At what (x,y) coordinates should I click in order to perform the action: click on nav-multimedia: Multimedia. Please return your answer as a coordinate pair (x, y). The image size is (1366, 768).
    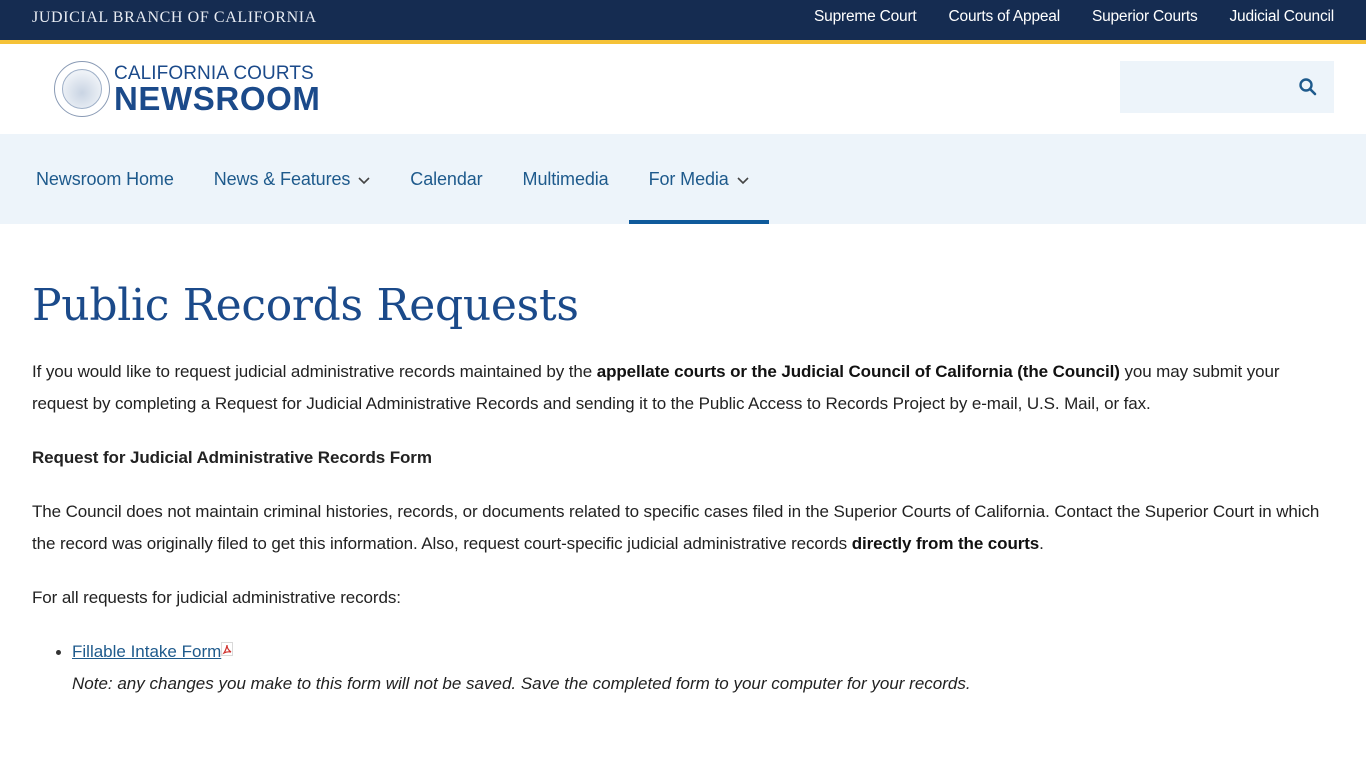
    Looking at the image, I should click on (566, 179).